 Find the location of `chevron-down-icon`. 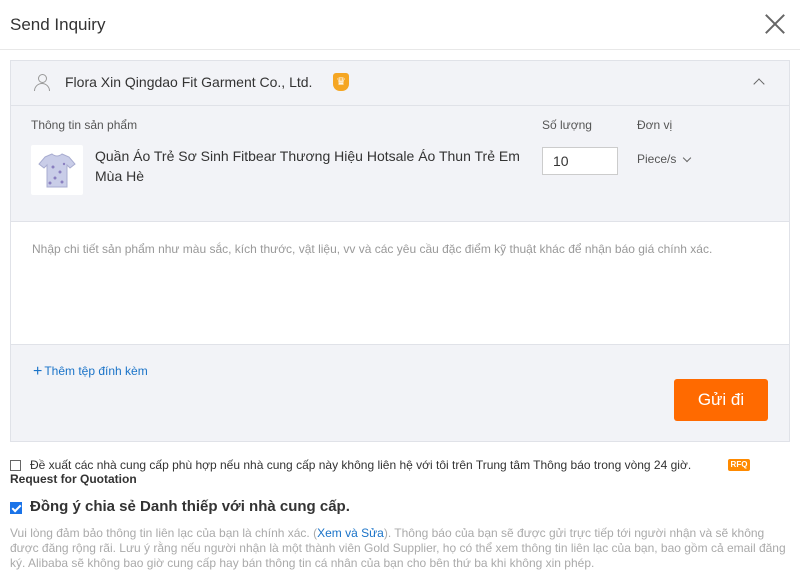

chevron-down-icon is located at coordinates (687, 158).